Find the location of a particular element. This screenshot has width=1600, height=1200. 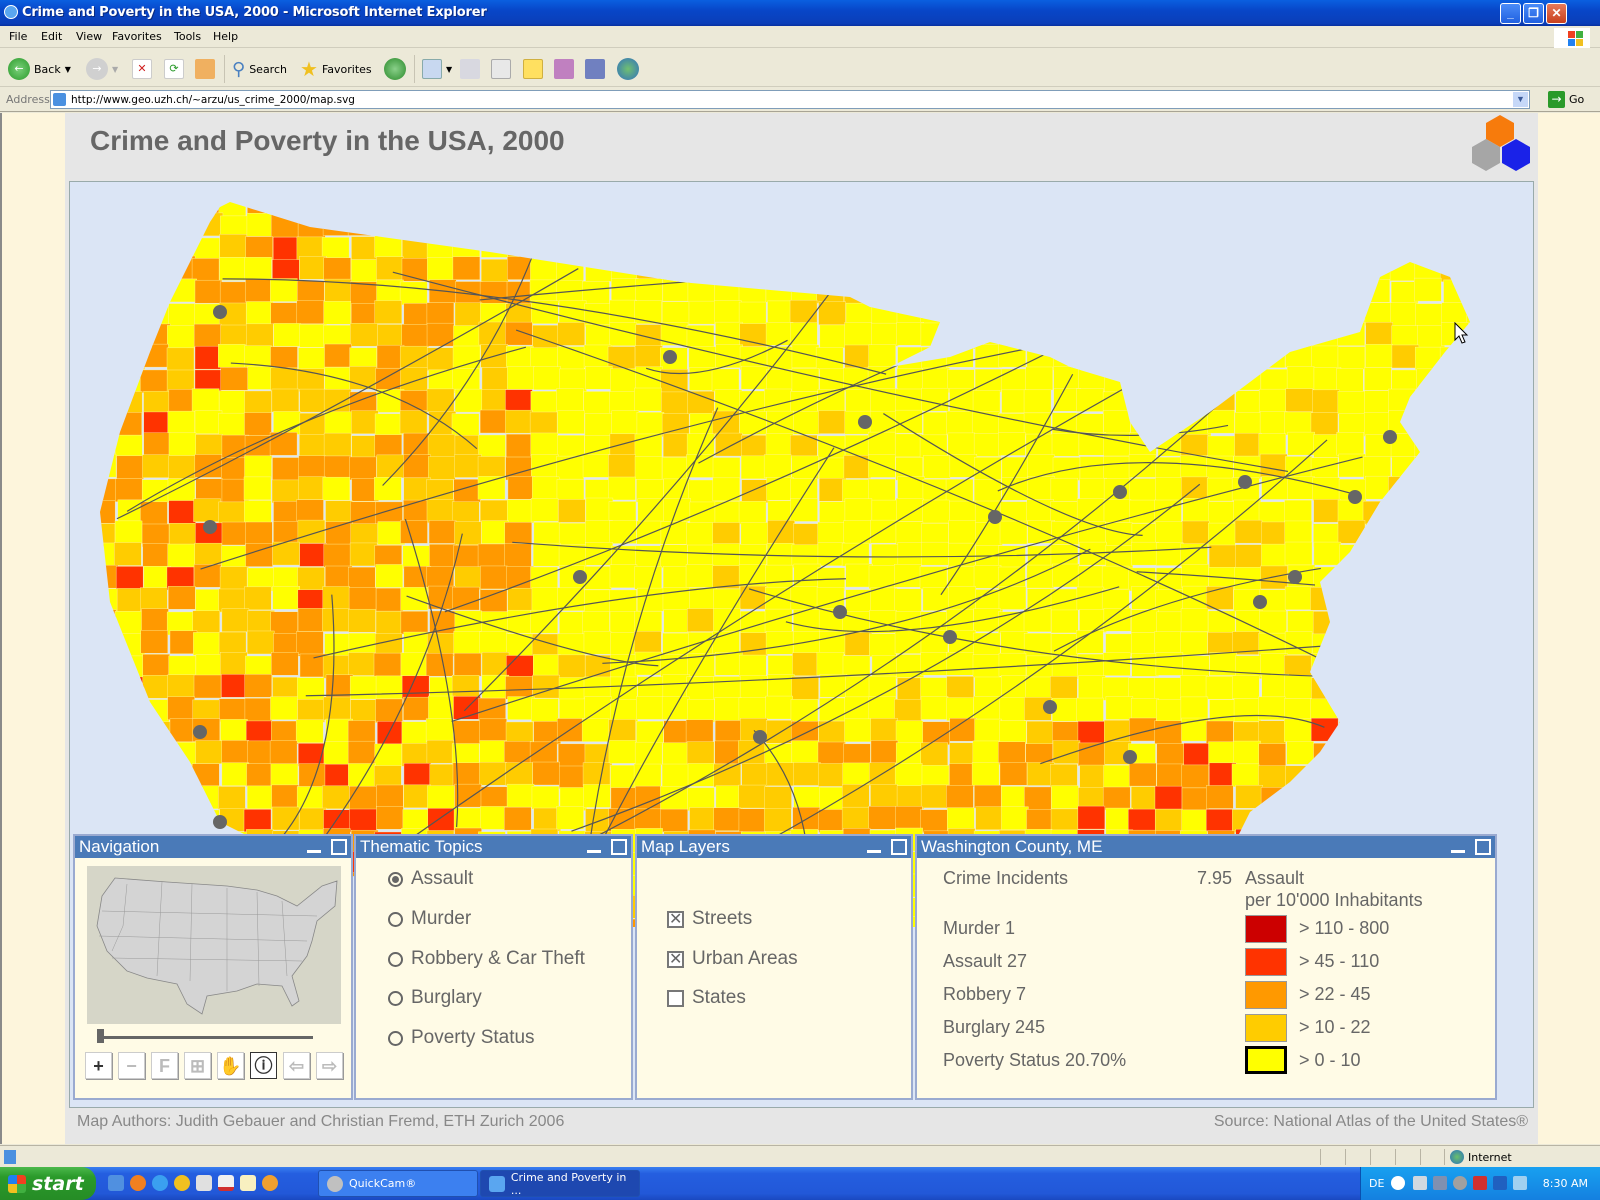

topic-option-burglary: Burglary is located at coordinates (435, 998).